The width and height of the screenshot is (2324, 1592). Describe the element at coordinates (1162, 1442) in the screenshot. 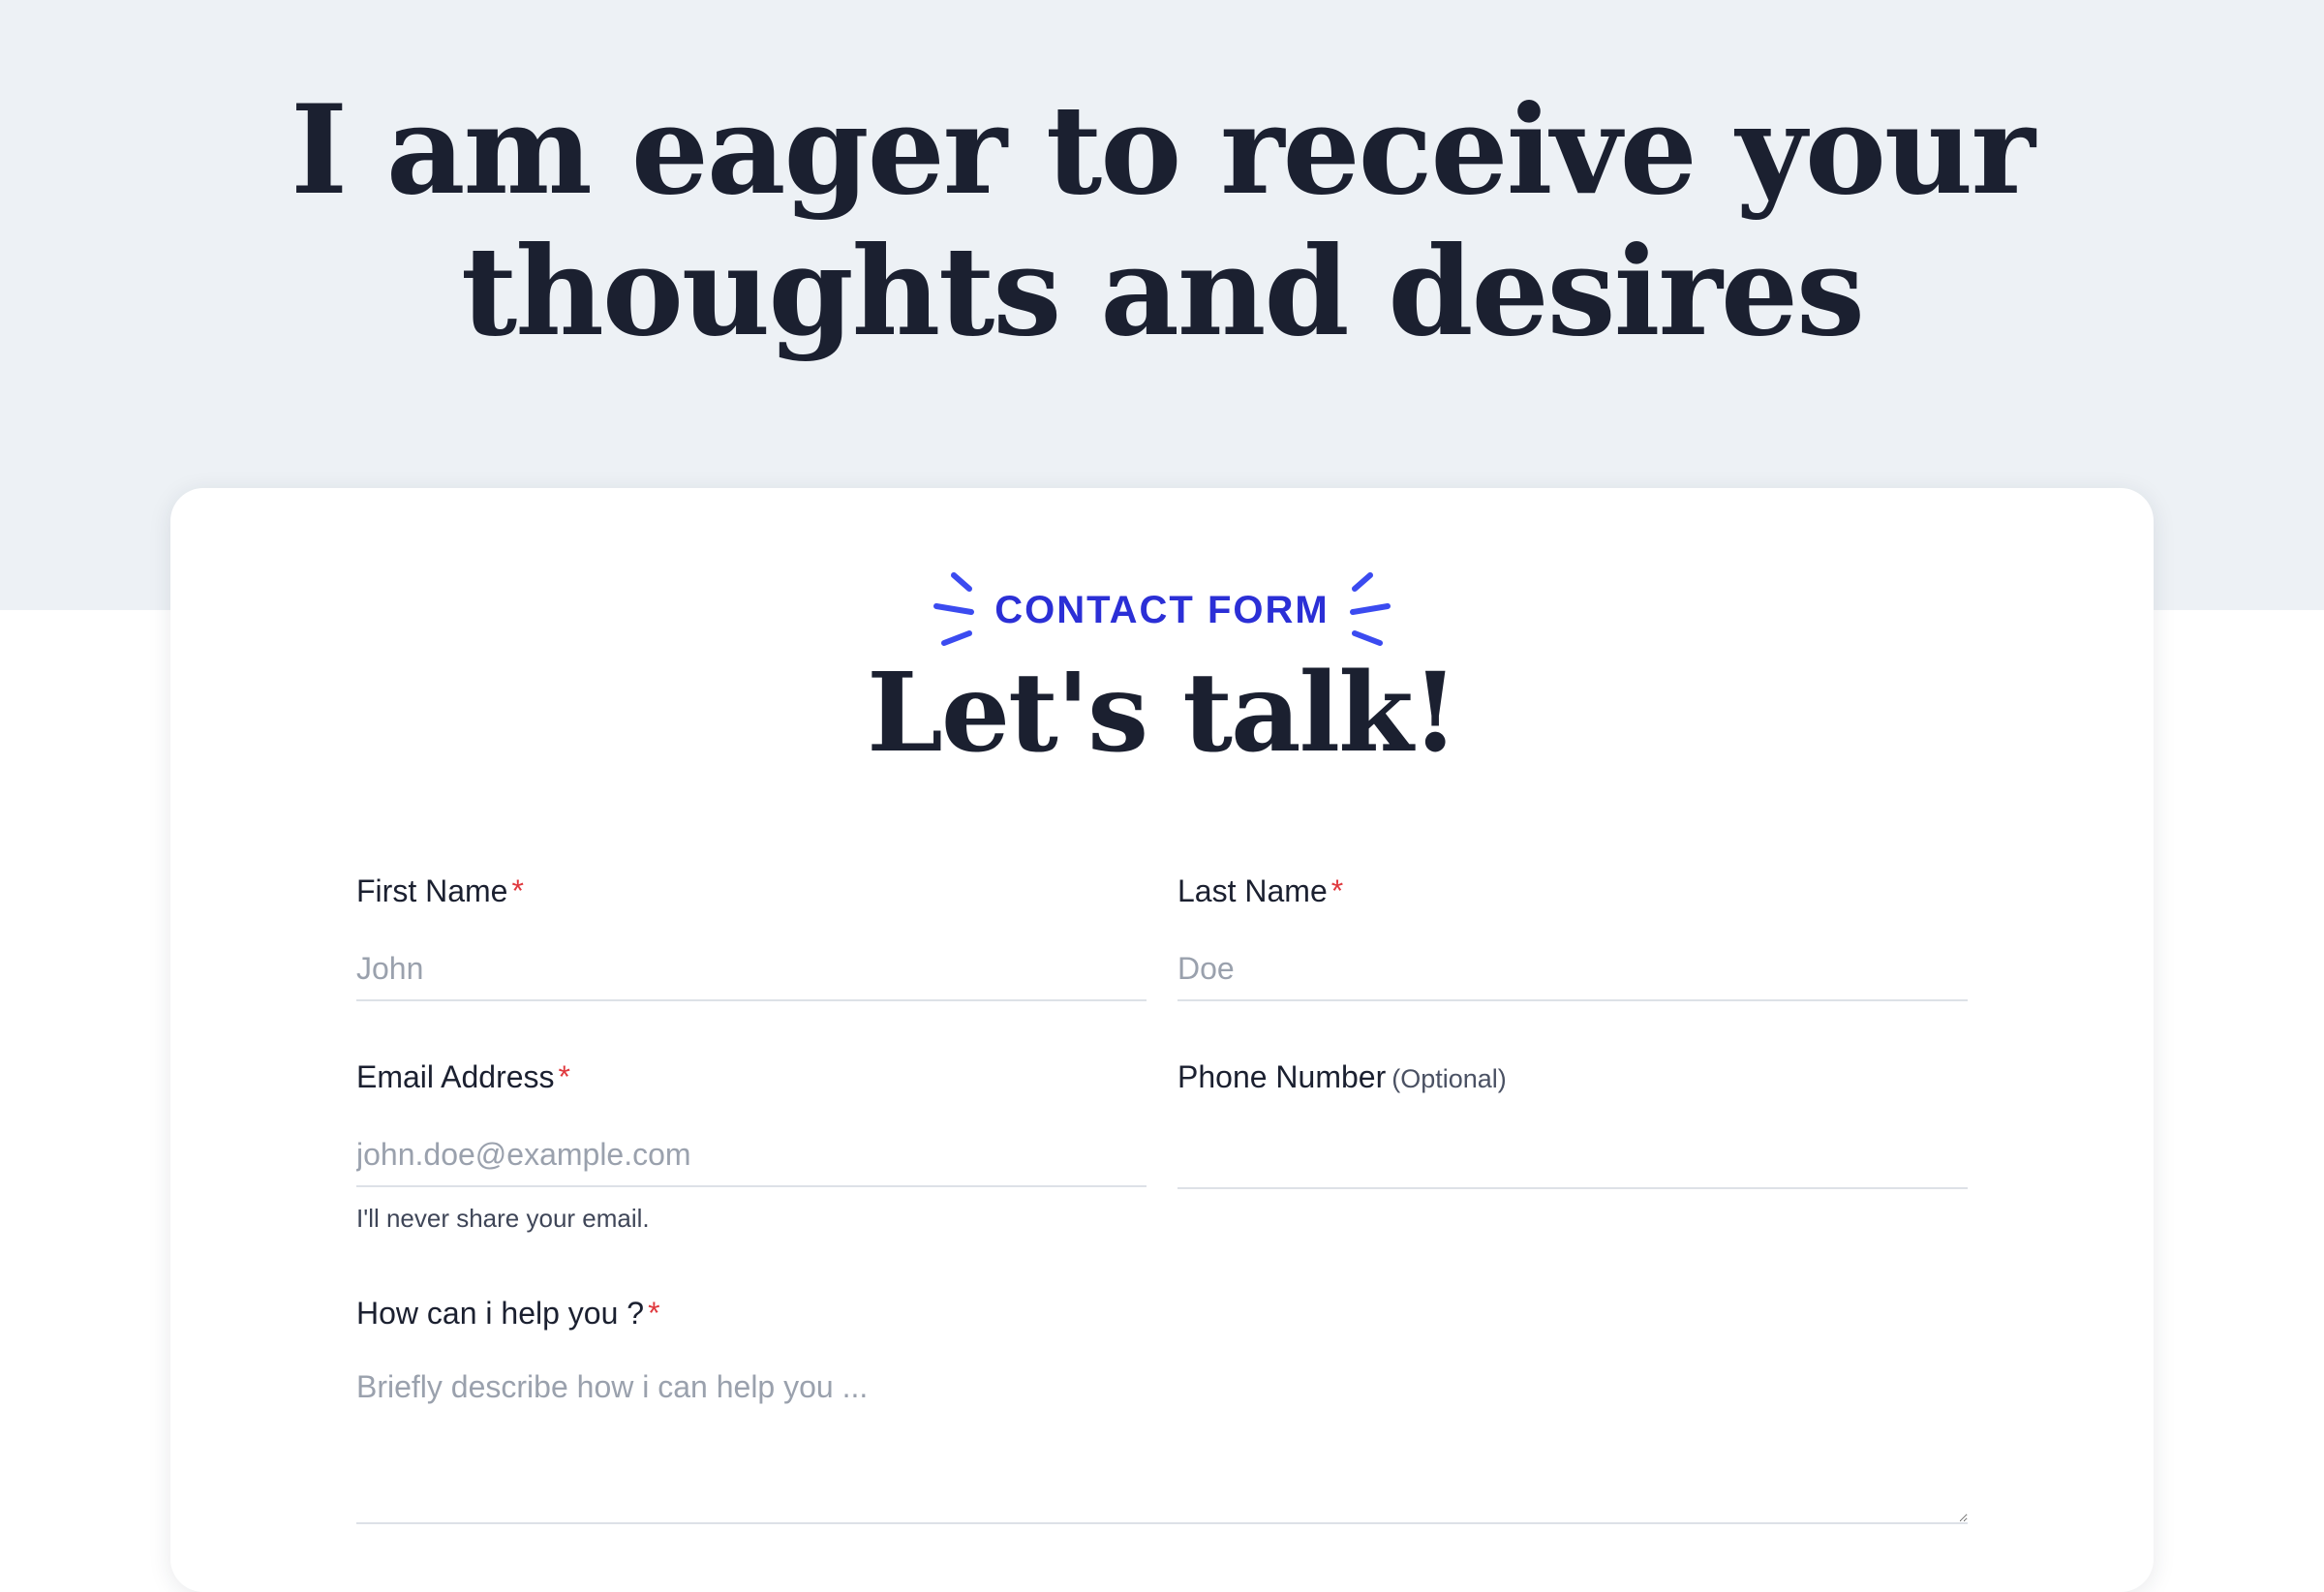

I see `message-textarea` at that location.